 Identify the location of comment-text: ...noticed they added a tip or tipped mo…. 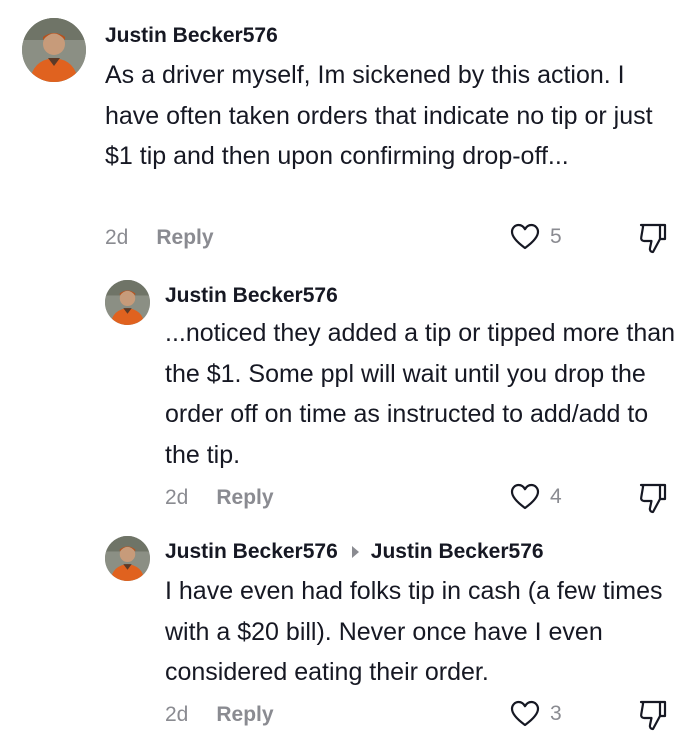
(420, 394).